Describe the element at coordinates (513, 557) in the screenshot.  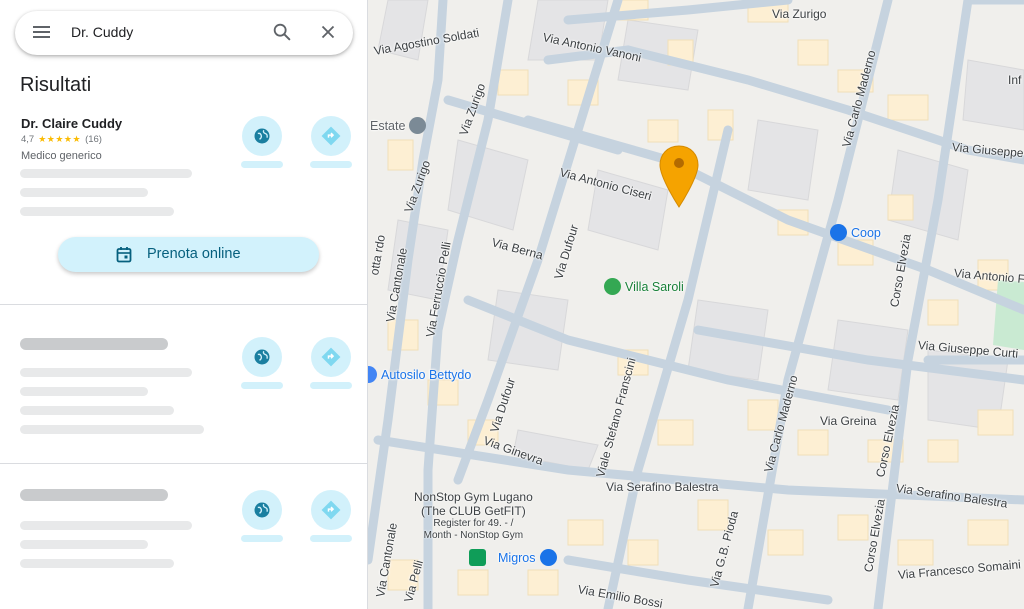
I see `poi-migros: Migros` at that location.